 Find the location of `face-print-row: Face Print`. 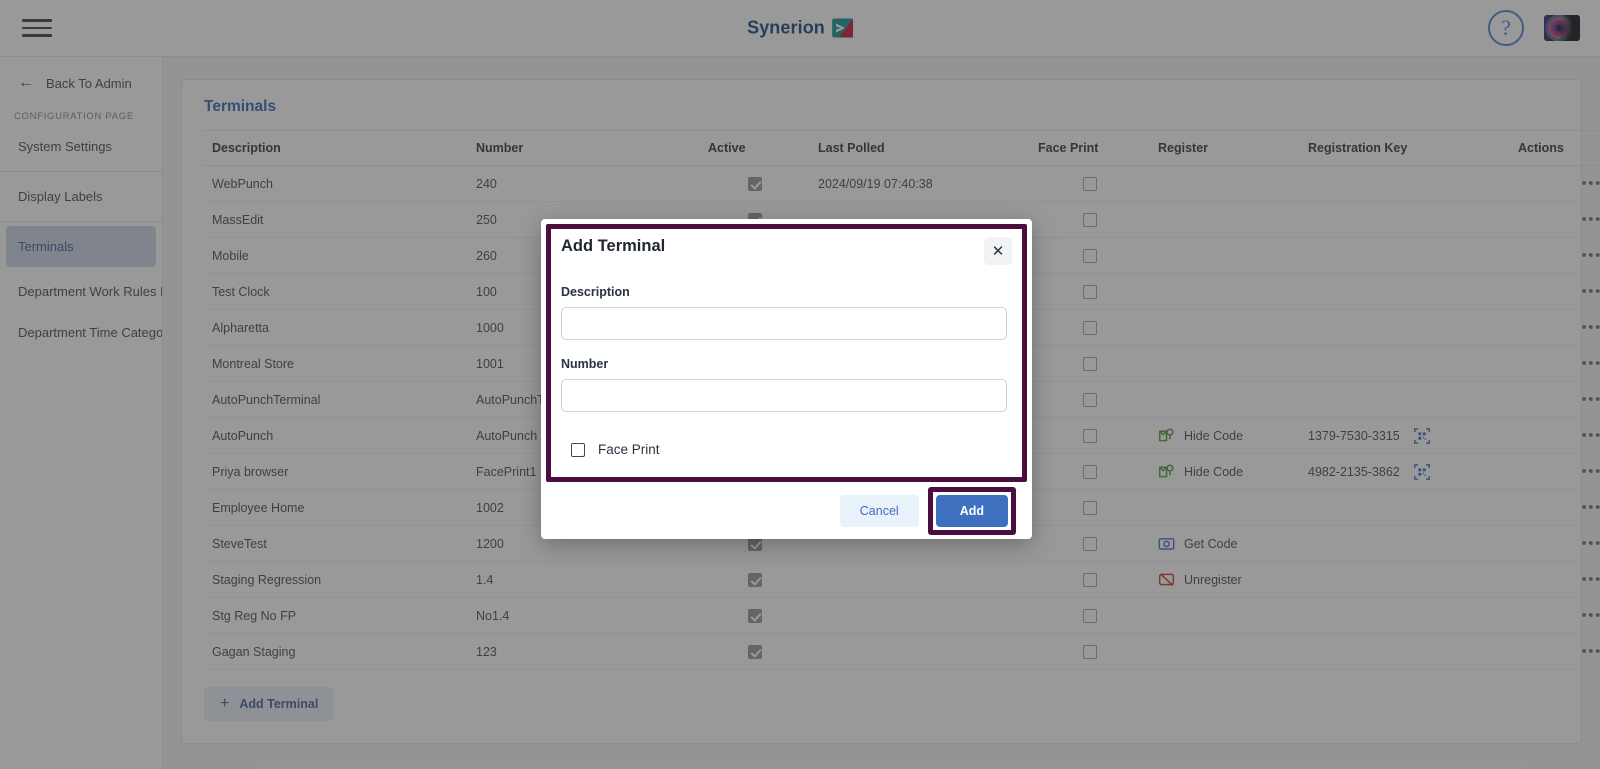

face-print-row: Face Print is located at coordinates (791, 449).